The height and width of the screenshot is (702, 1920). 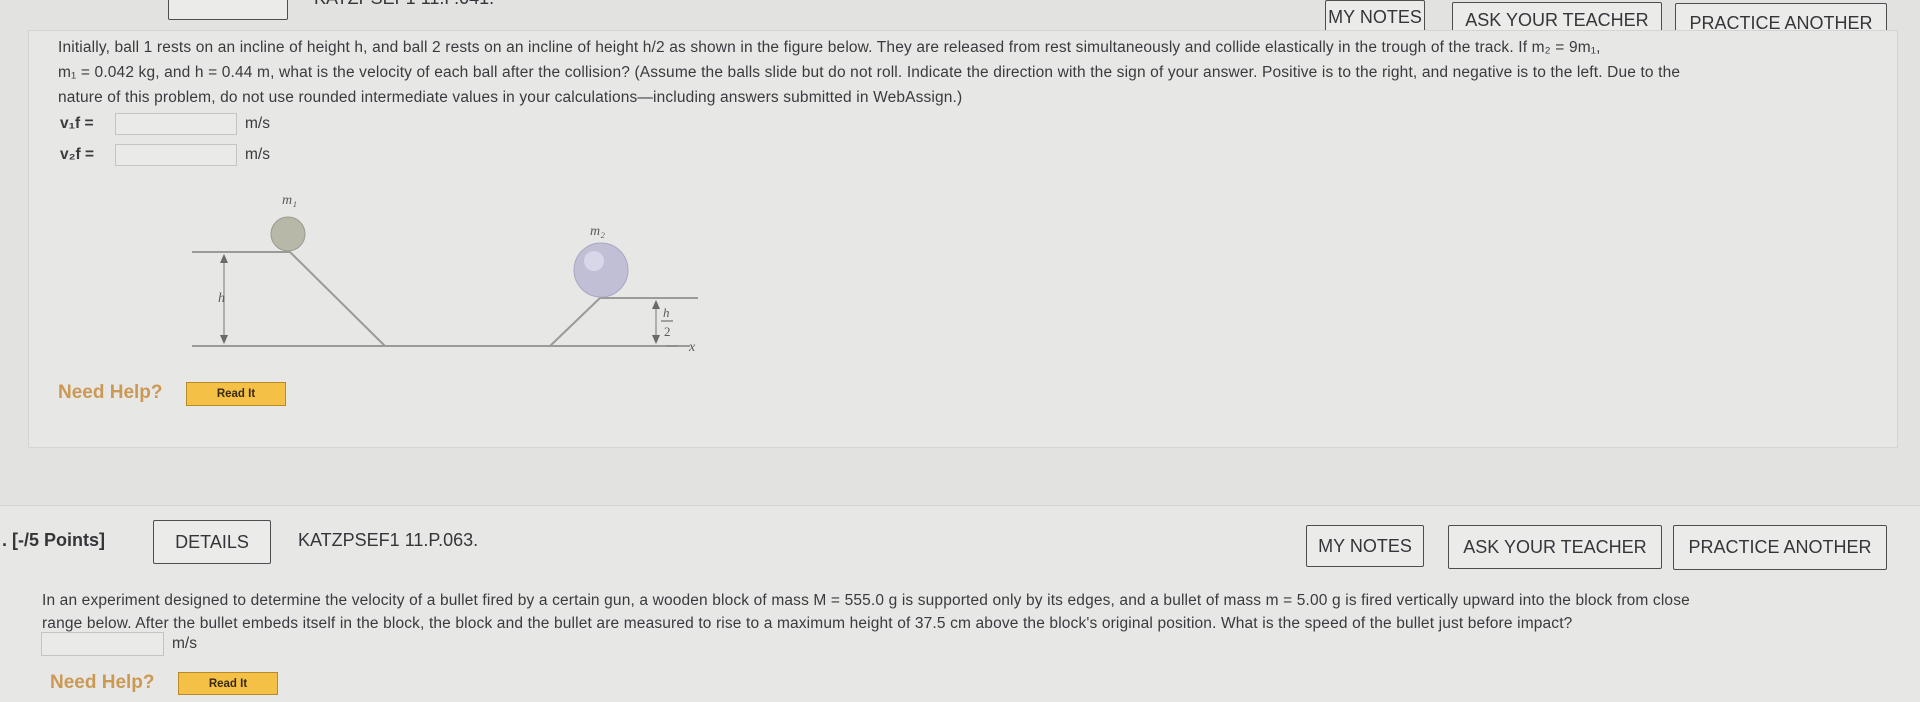 I want to click on v2-label: v₂f =, so click(x=77, y=154).